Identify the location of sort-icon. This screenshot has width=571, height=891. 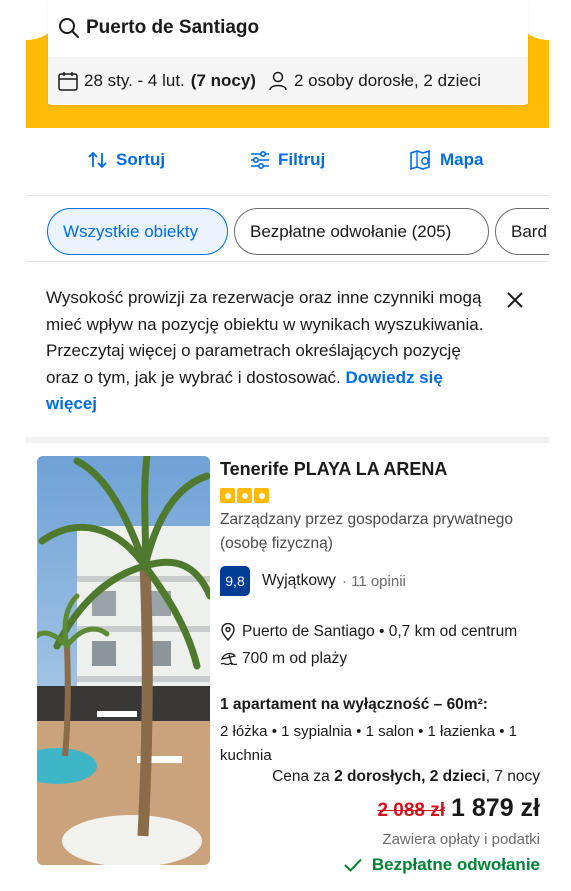
(97, 160).